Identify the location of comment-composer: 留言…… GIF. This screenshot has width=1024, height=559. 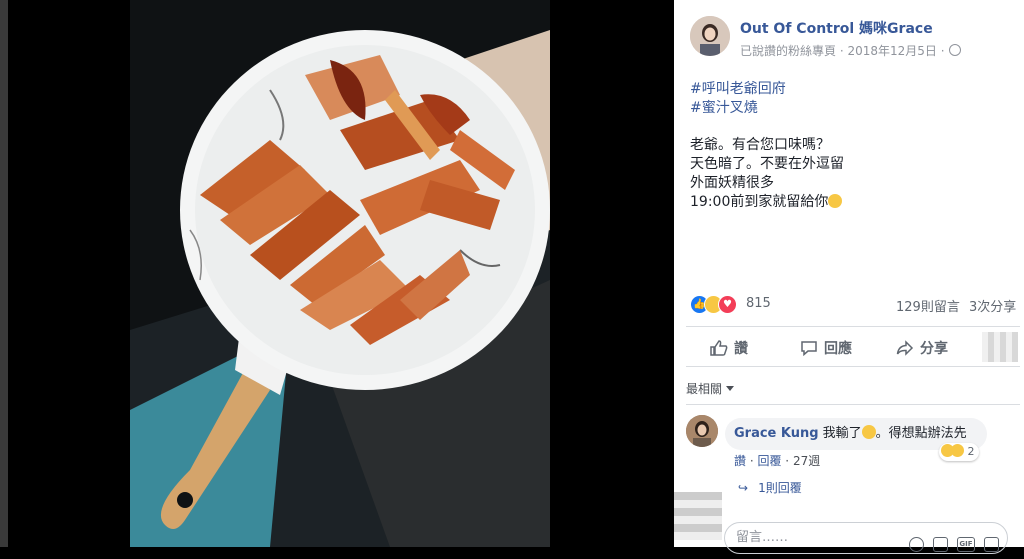
(849, 523).